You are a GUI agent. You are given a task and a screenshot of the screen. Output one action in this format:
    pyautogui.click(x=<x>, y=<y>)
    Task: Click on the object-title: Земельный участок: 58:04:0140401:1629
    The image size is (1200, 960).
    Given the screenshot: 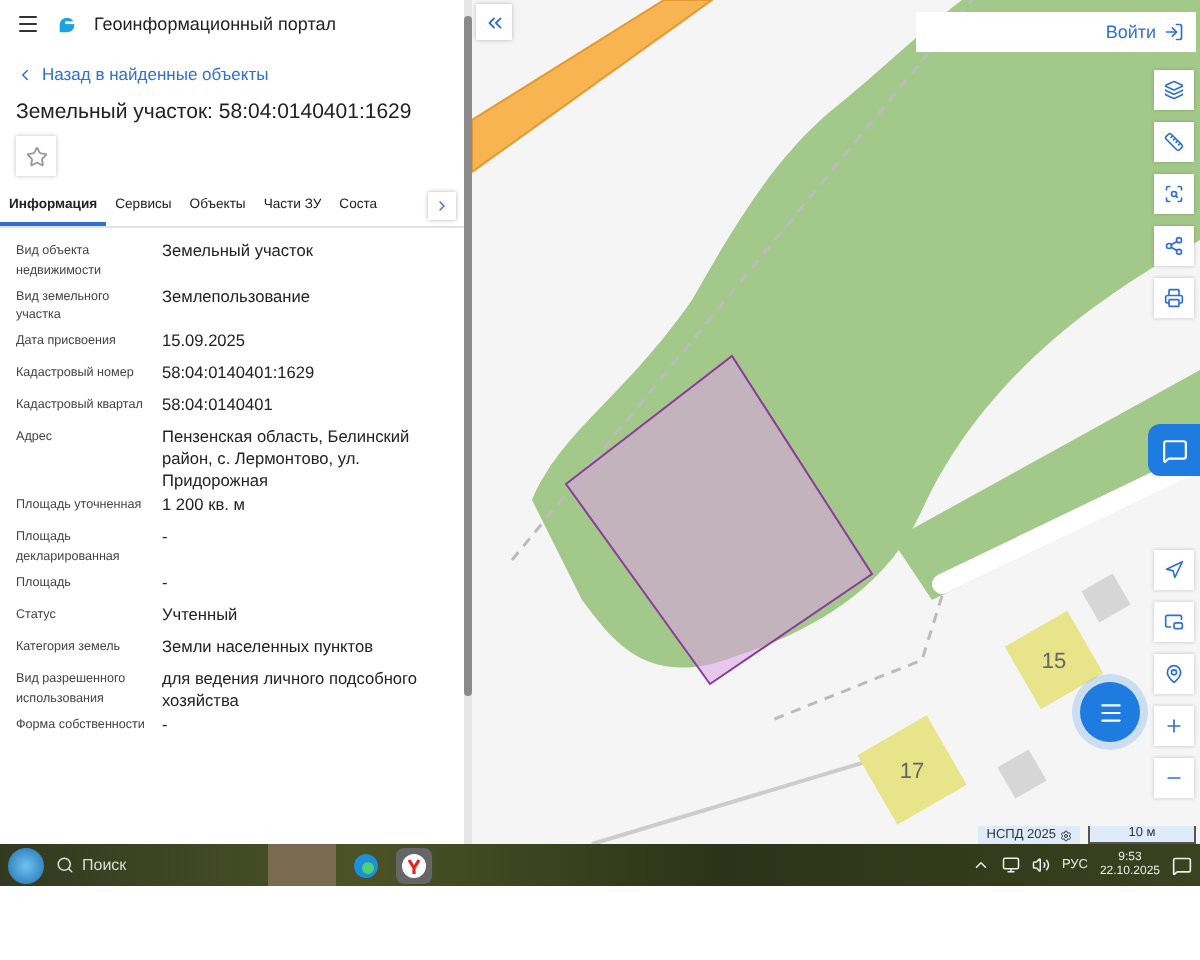 What is the action you would take?
    pyautogui.click(x=214, y=113)
    